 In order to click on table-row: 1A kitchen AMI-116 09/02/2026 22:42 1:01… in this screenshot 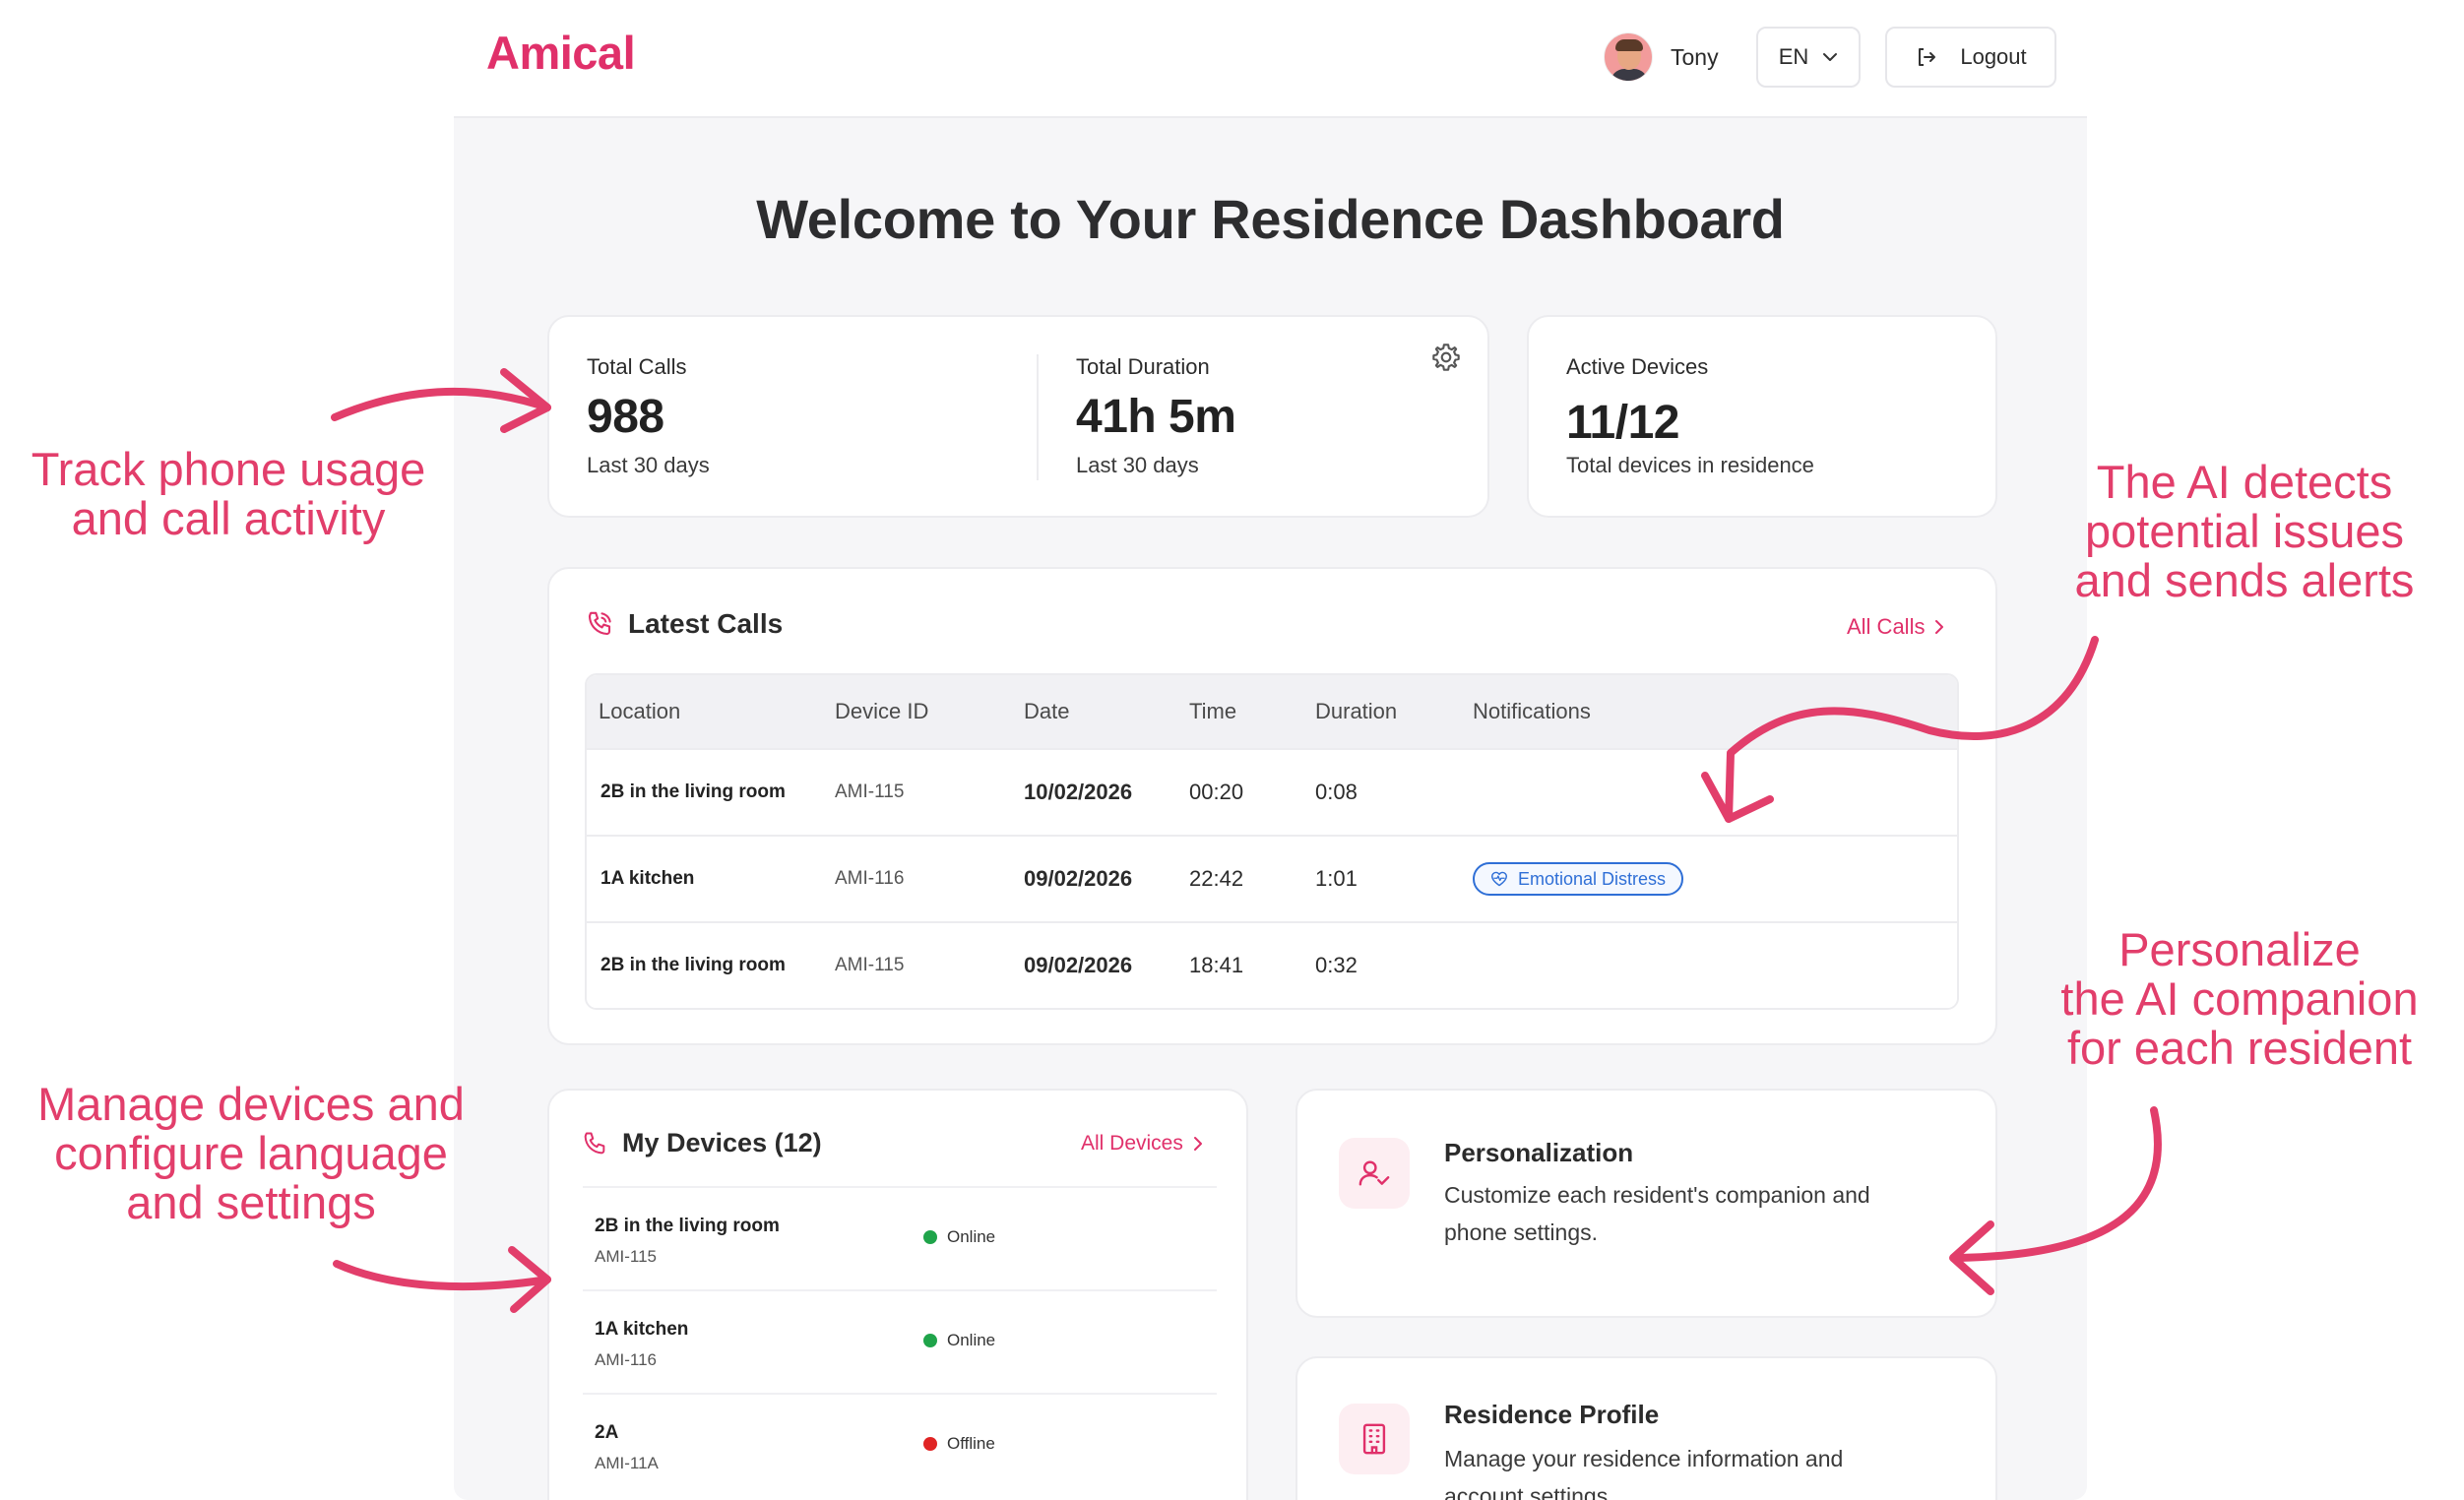, I will do `click(1272, 878)`.